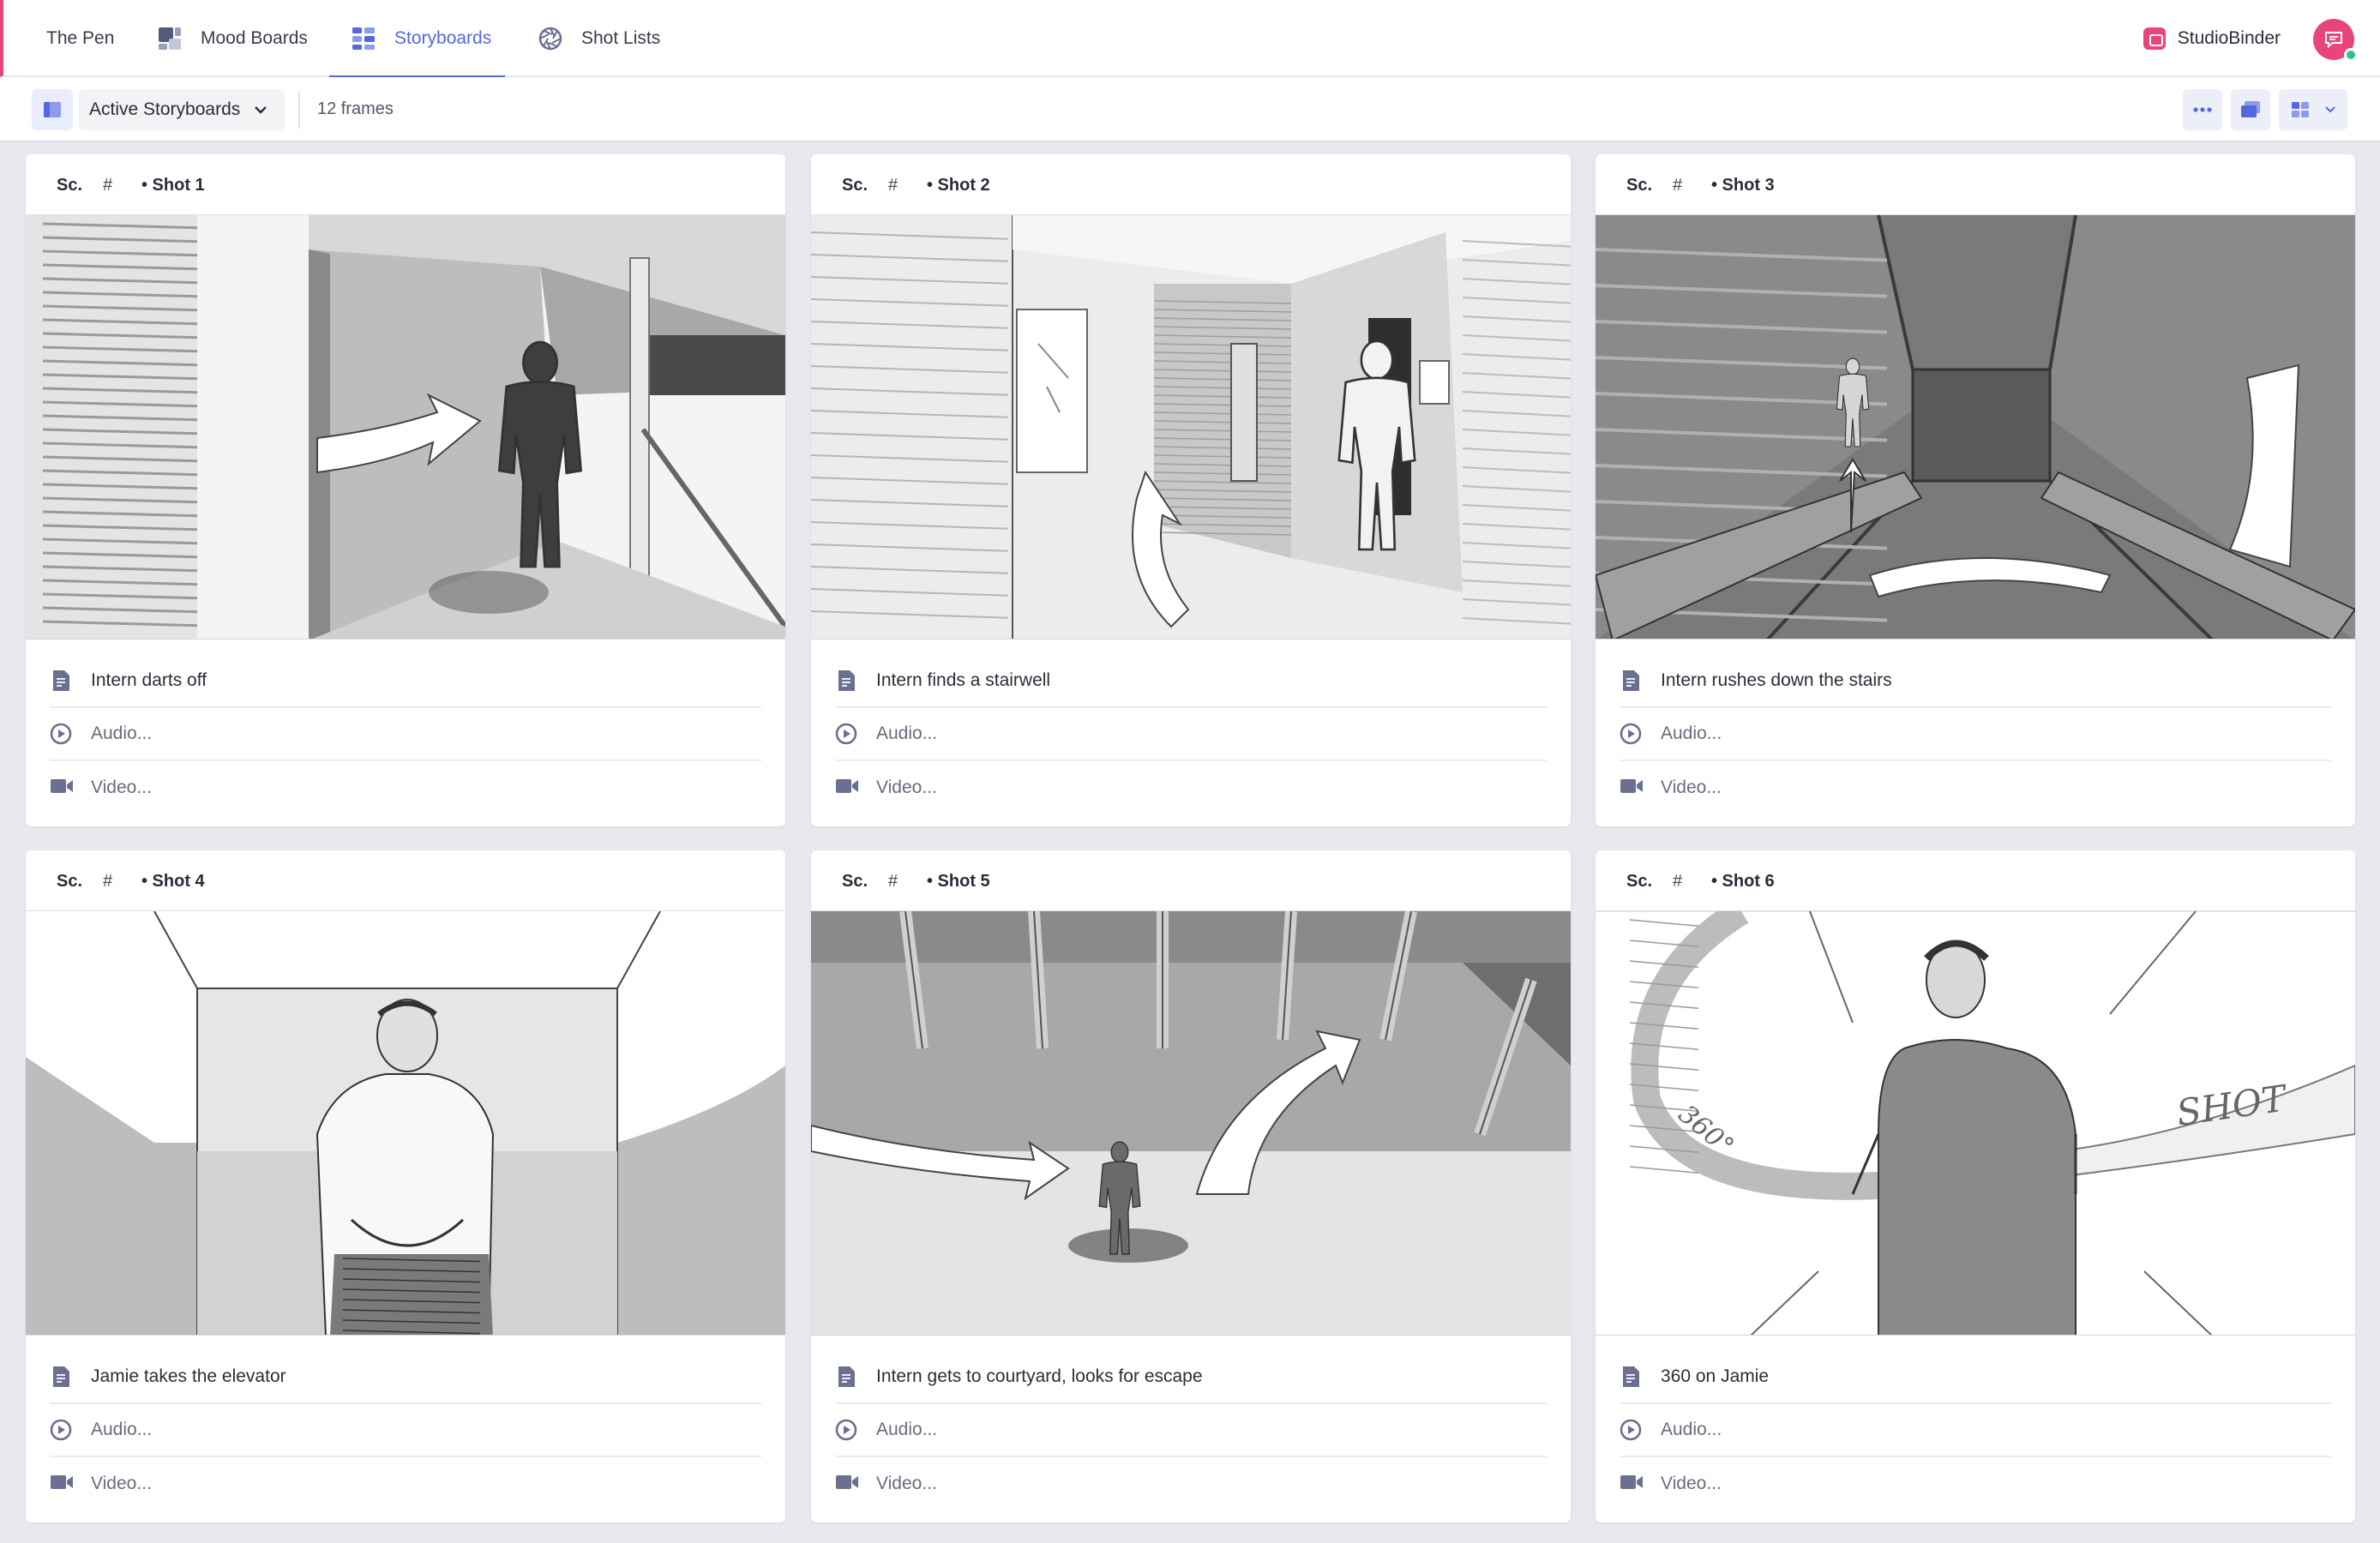 The image size is (2380, 1543). What do you see at coordinates (364, 39) in the screenshot?
I see `storyboard-icon` at bounding box center [364, 39].